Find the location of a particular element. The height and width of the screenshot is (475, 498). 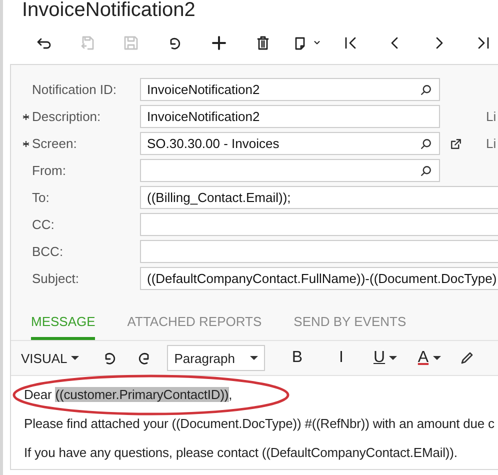

field-label: CC: is located at coordinates (44, 224).